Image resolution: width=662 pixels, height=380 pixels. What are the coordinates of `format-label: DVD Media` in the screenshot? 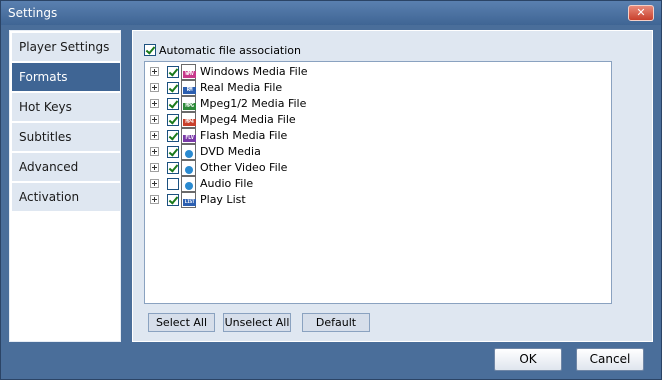 It's located at (230, 151).